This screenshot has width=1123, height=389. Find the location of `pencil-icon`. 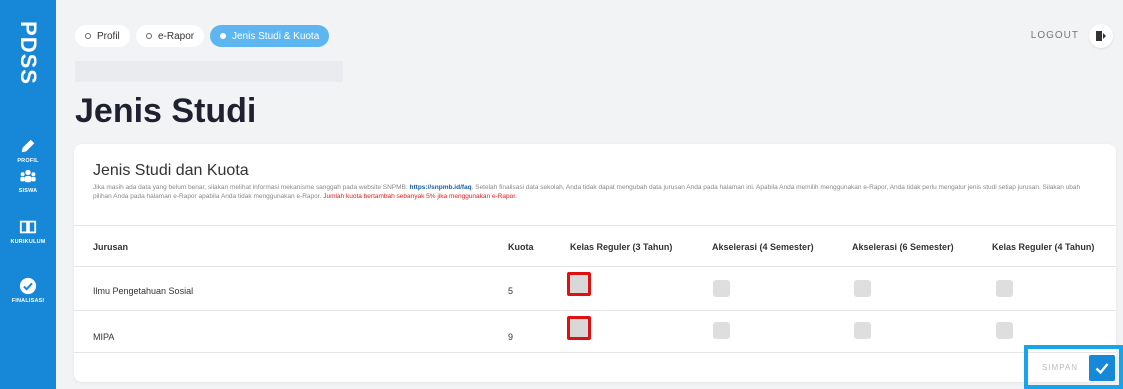

pencil-icon is located at coordinates (28, 146).